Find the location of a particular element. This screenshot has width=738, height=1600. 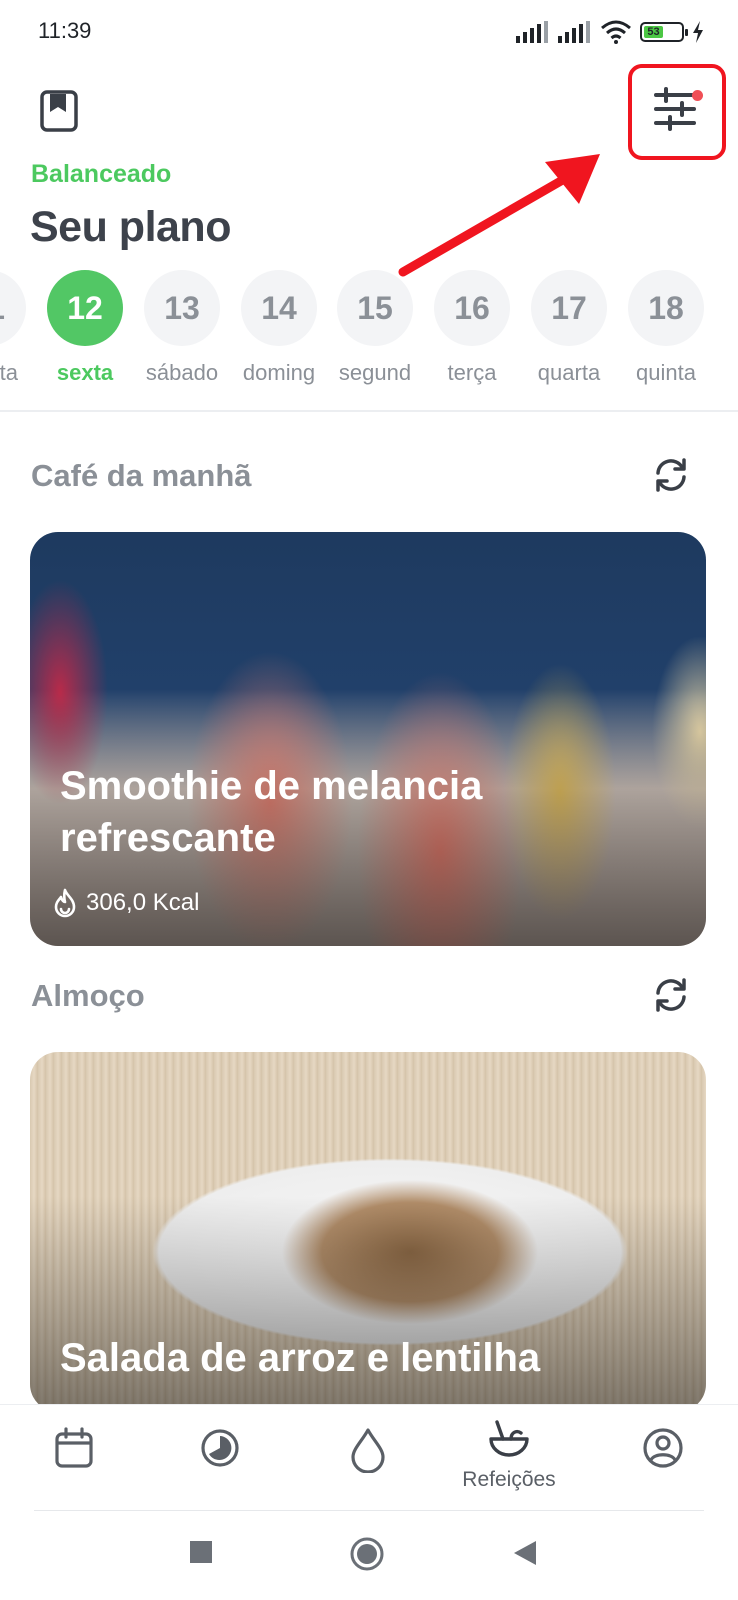

nav-item-water is located at coordinates (368, 1452).